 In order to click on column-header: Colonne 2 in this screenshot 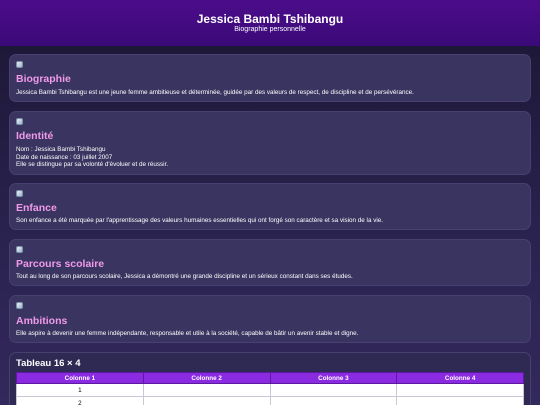, I will do `click(206, 378)`.